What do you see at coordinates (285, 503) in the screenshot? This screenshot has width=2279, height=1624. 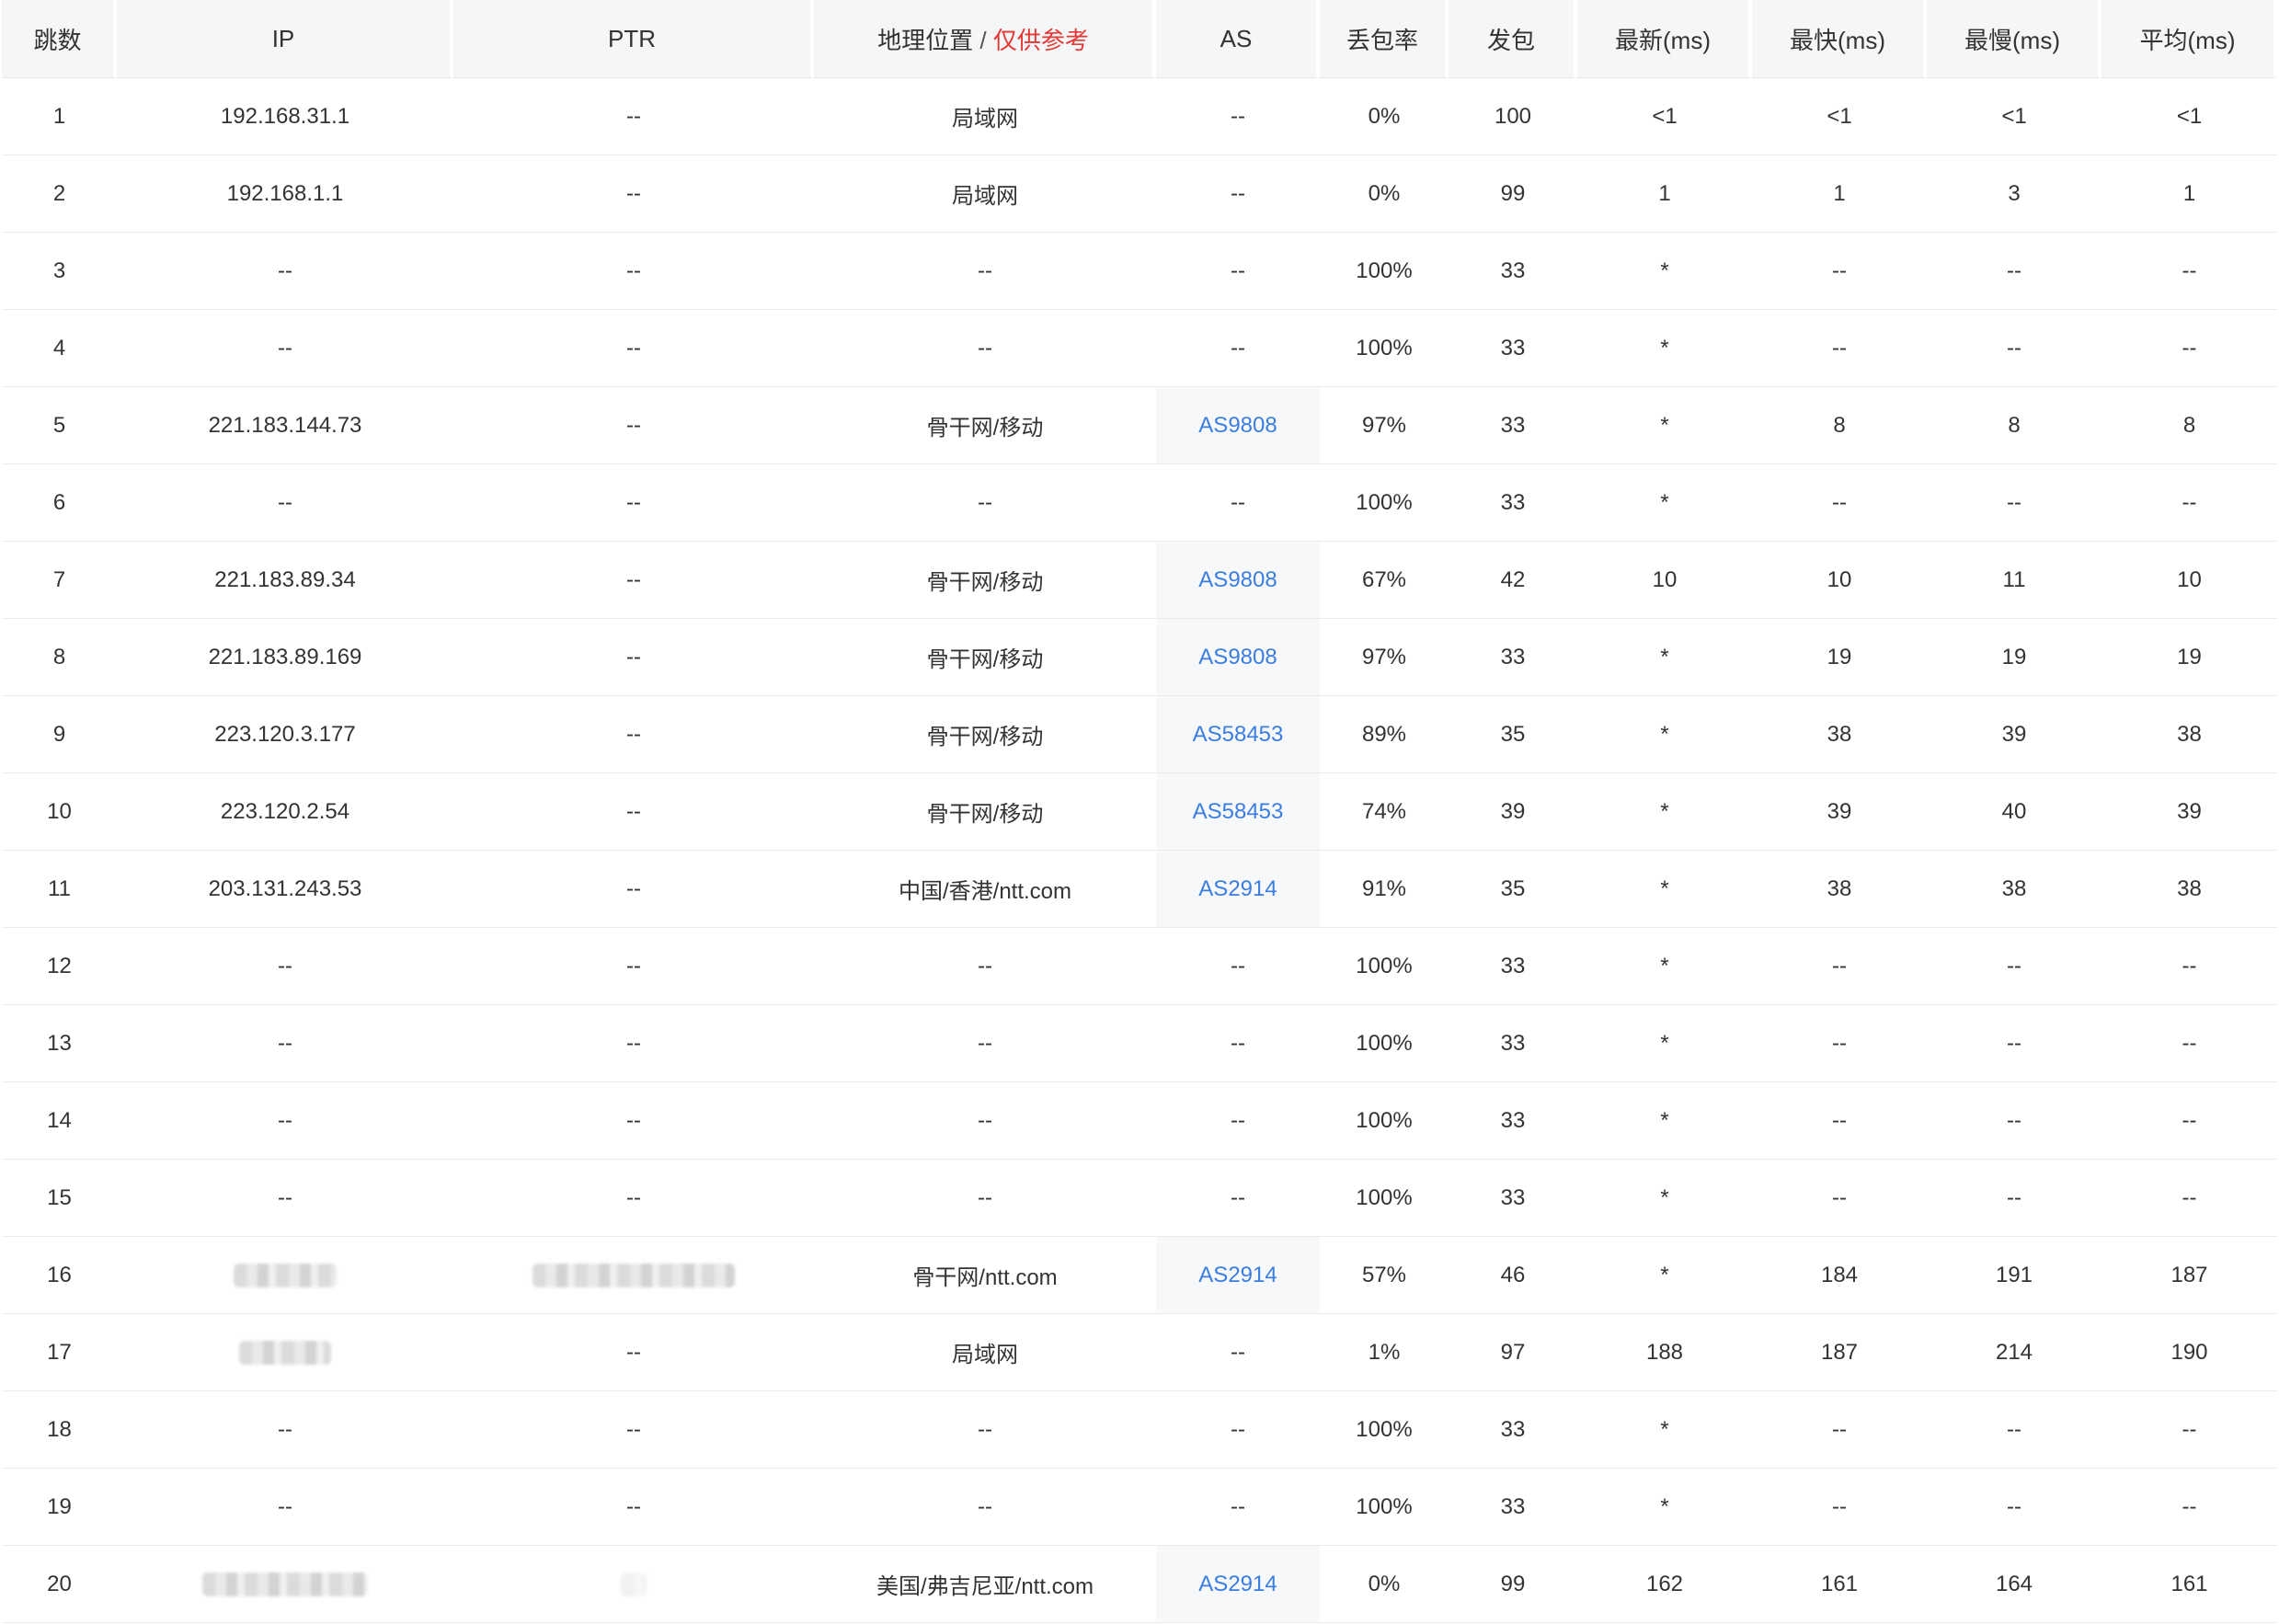 I see `cell-ip: --` at bounding box center [285, 503].